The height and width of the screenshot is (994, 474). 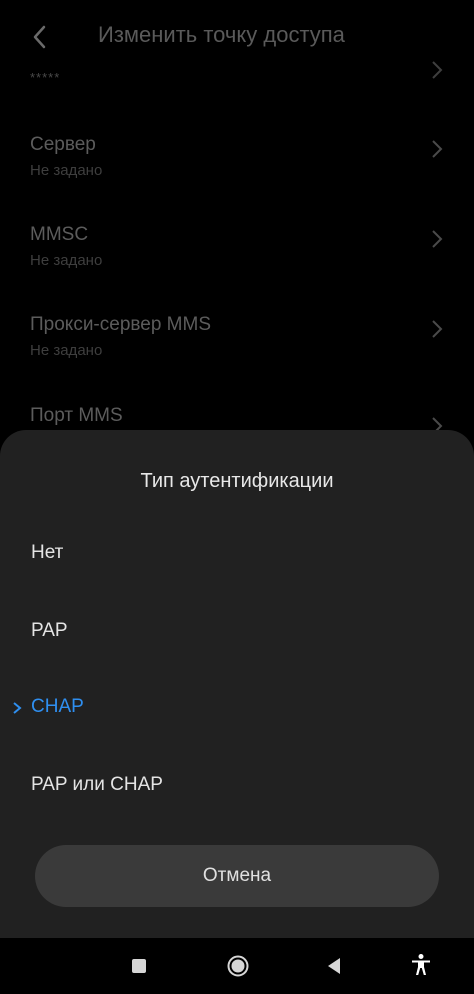 I want to click on cancel-button: Отмена, so click(x=237, y=876).